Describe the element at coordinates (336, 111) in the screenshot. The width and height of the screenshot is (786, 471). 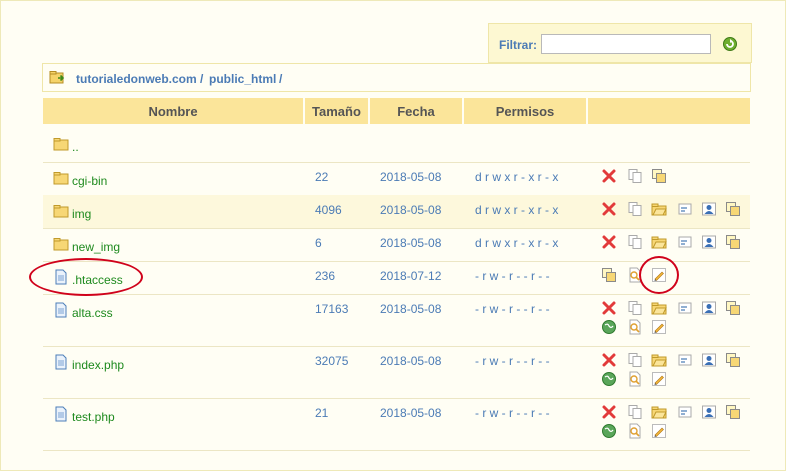
I see `column-header-size: Tamaño` at that location.